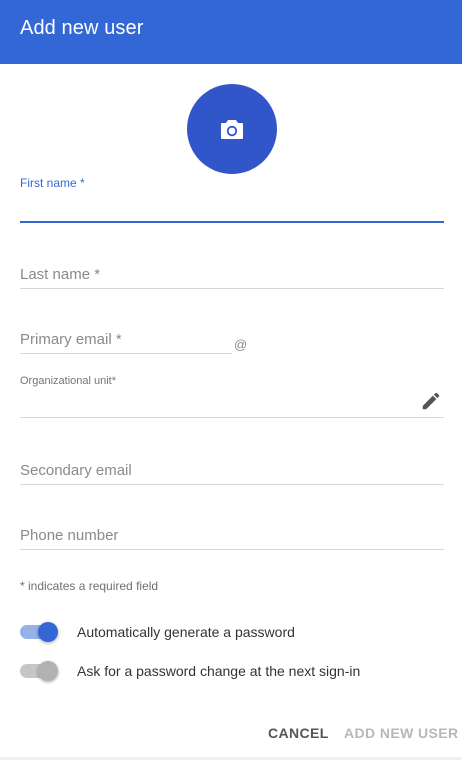  I want to click on required-field-note: * indicates a required field, so click(89, 586).